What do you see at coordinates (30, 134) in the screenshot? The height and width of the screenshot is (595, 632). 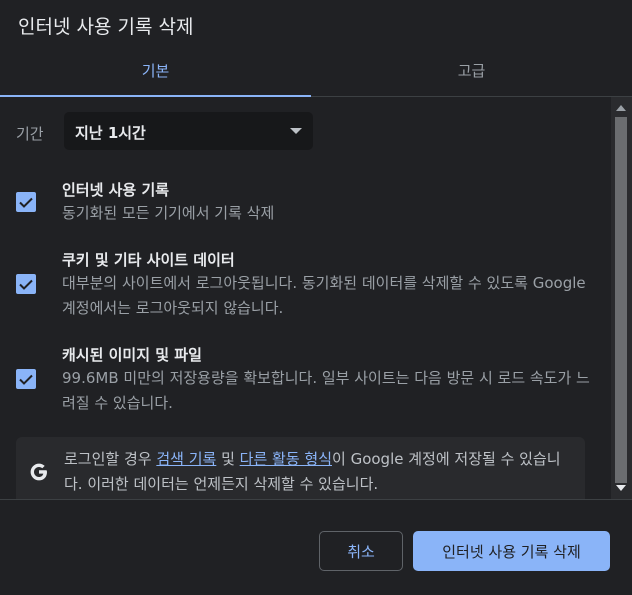 I see `time-range-label: 기간` at bounding box center [30, 134].